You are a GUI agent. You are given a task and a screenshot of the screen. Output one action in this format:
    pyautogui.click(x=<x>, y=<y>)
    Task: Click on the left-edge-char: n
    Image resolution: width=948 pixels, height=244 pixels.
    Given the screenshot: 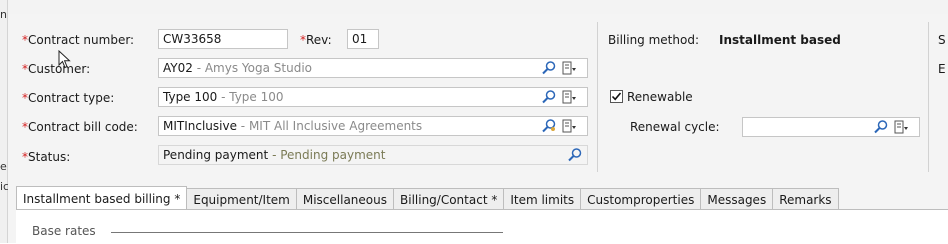 What is the action you would take?
    pyautogui.click(x=3, y=14)
    